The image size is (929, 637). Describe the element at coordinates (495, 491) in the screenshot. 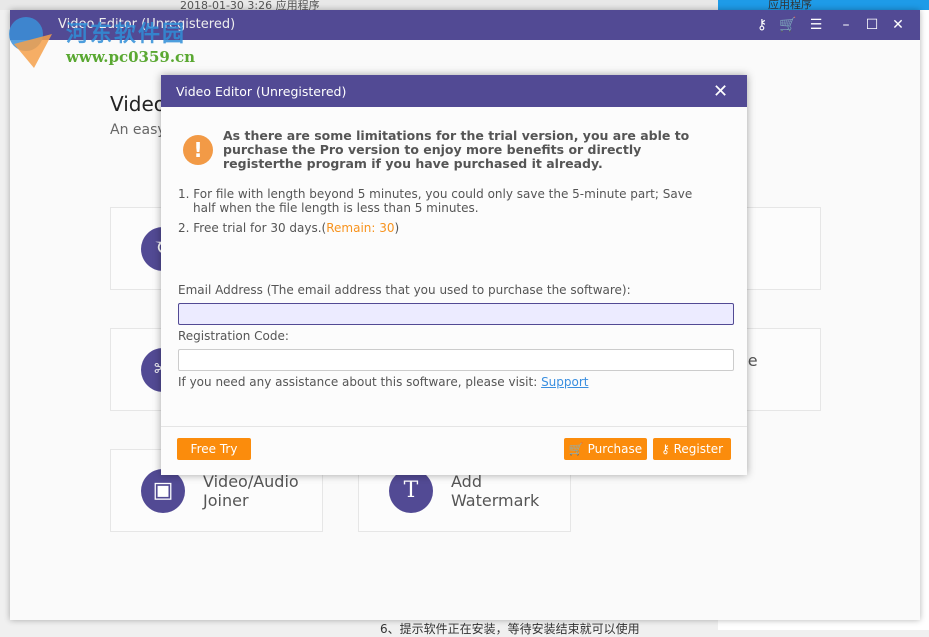

I see `card-label: Add Watermark` at that location.